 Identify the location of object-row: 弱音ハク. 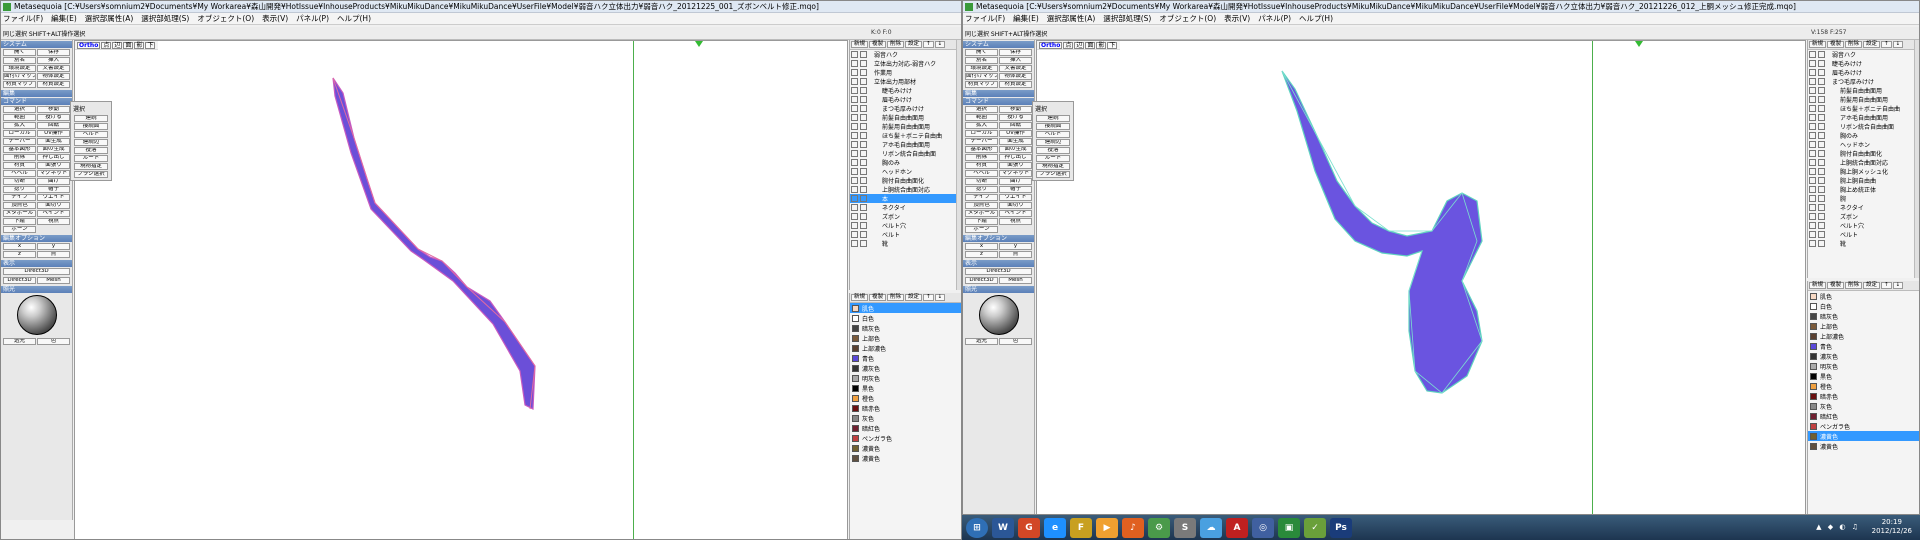
(1863, 54).